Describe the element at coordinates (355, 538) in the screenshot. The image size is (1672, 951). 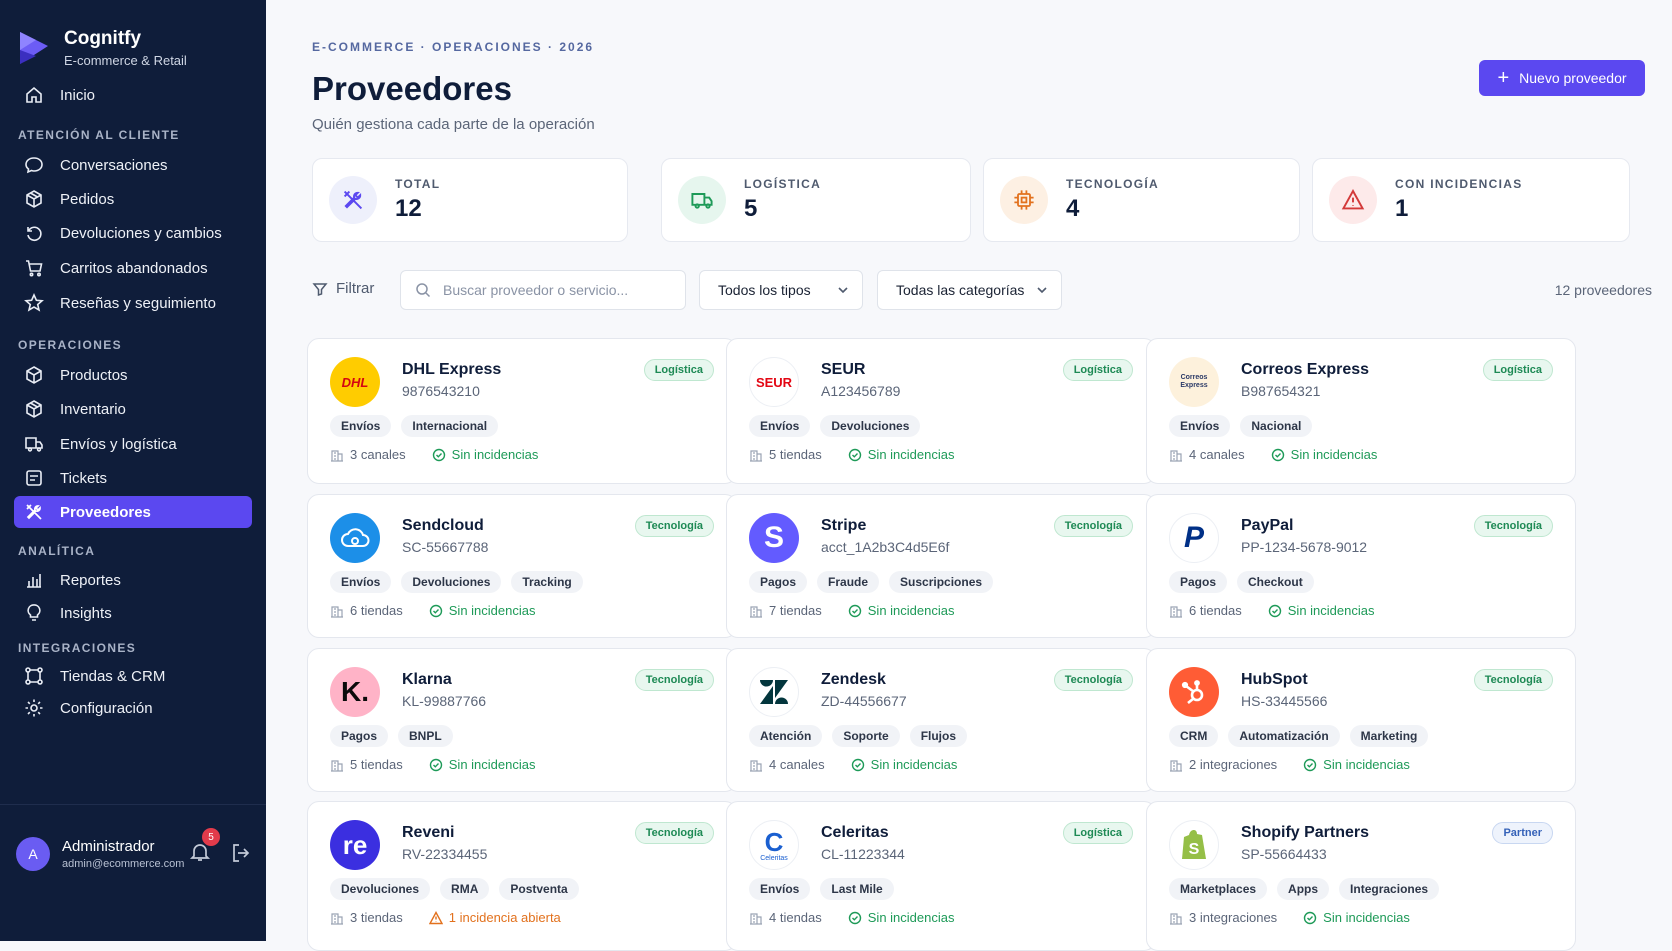
I see `cloud-logo-icon` at that location.